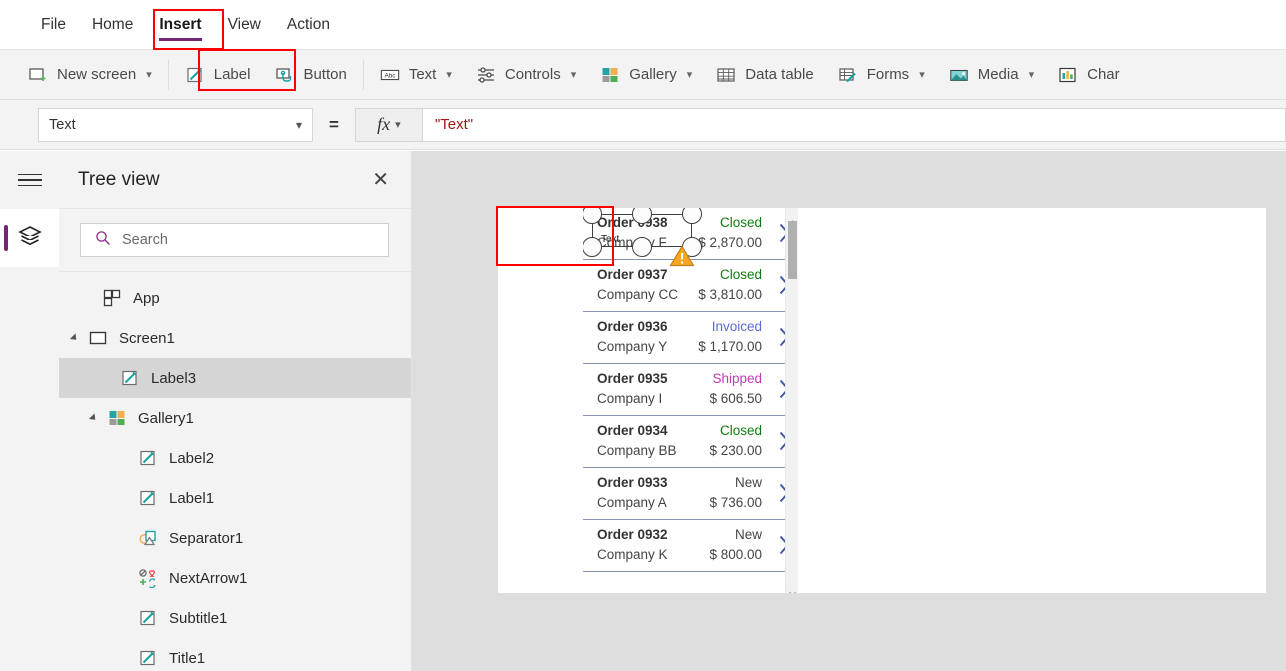  I want to click on gallery-grid-icon, so click(117, 418).